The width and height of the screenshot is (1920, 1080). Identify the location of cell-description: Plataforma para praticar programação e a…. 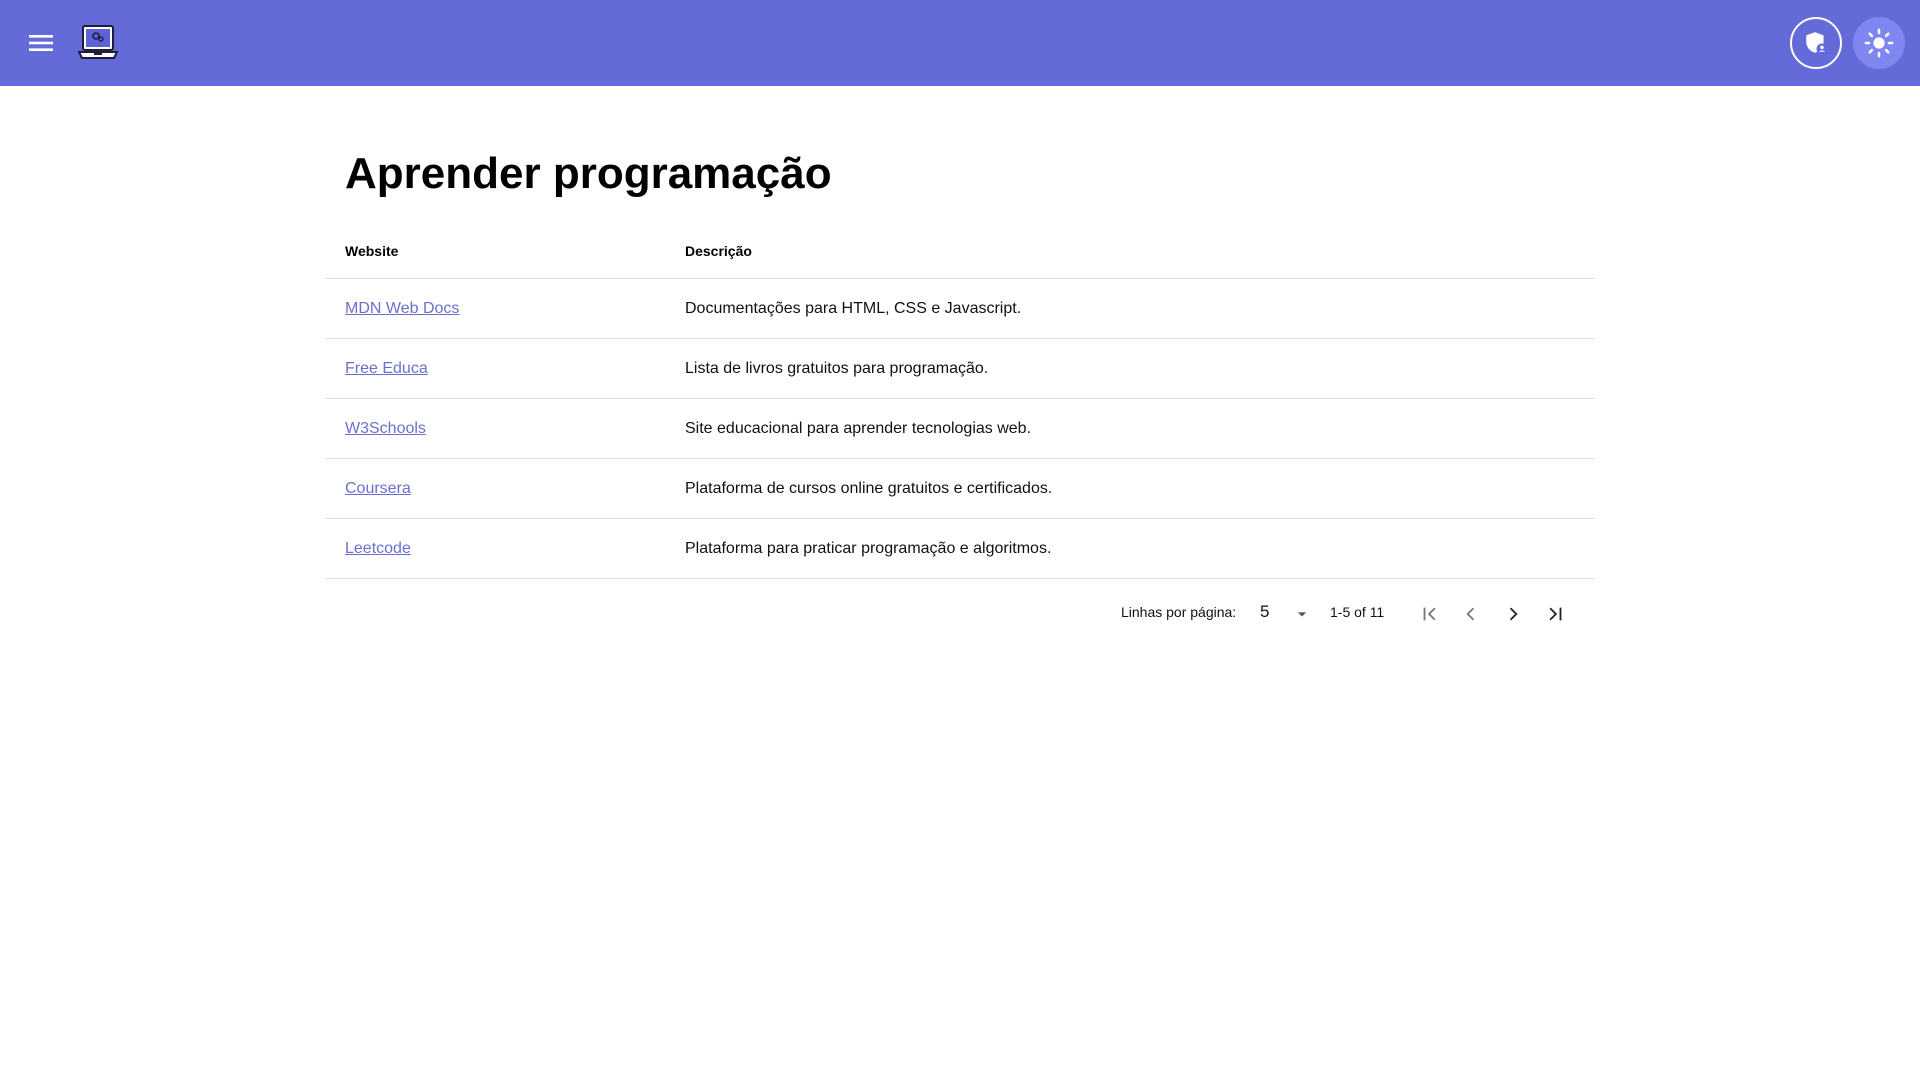
(1130, 548).